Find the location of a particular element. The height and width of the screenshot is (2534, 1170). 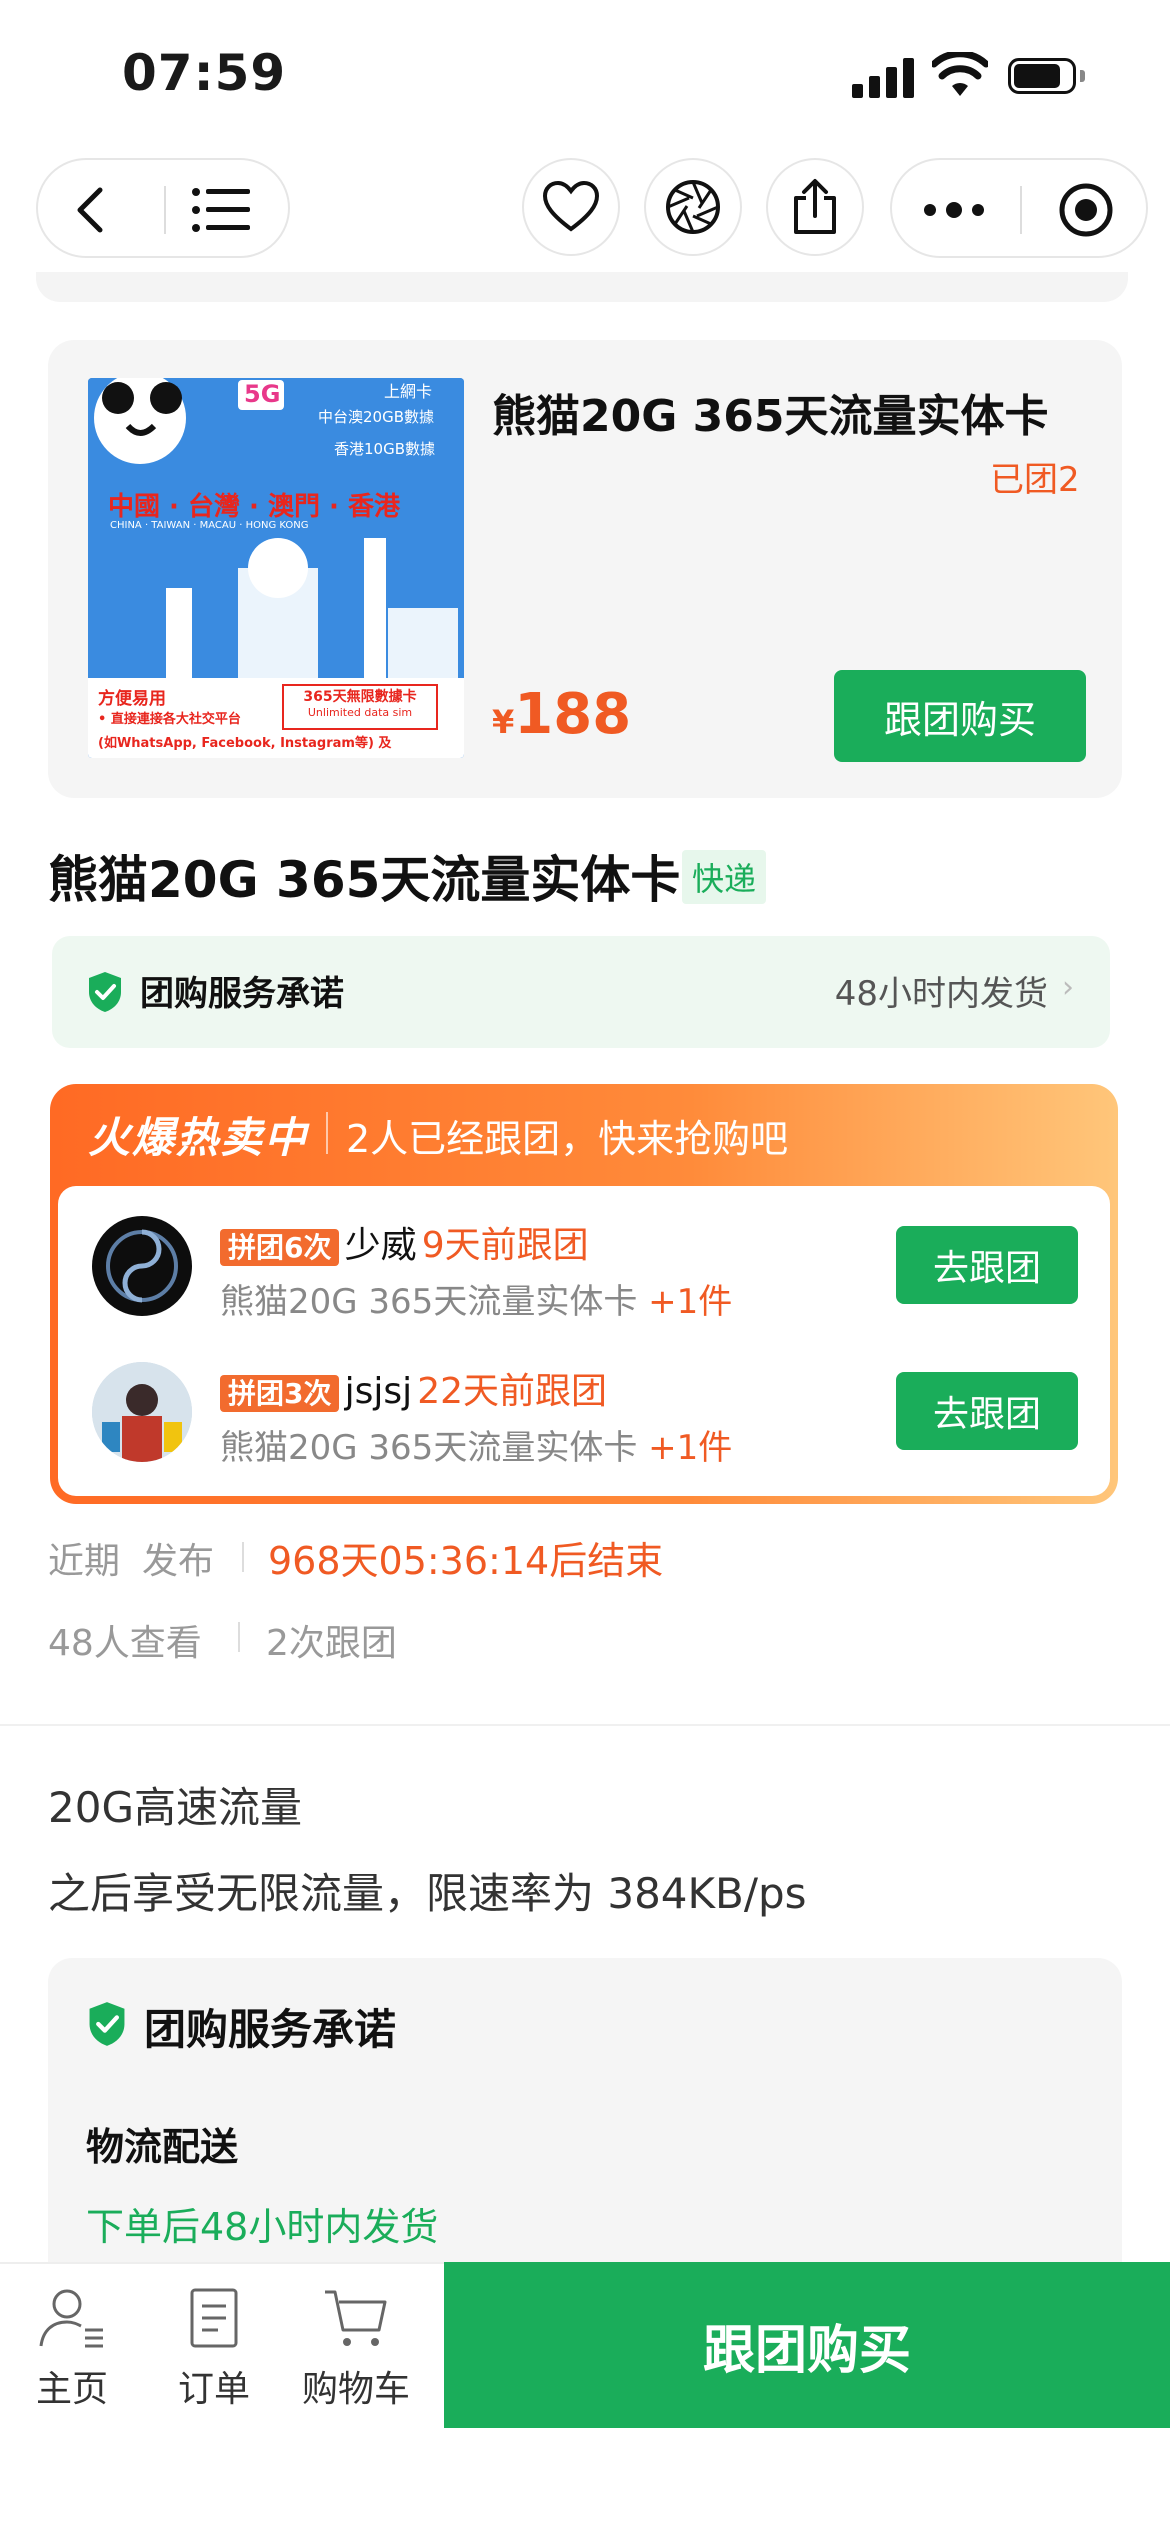

meta-publish: 发布 is located at coordinates (178, 1561).